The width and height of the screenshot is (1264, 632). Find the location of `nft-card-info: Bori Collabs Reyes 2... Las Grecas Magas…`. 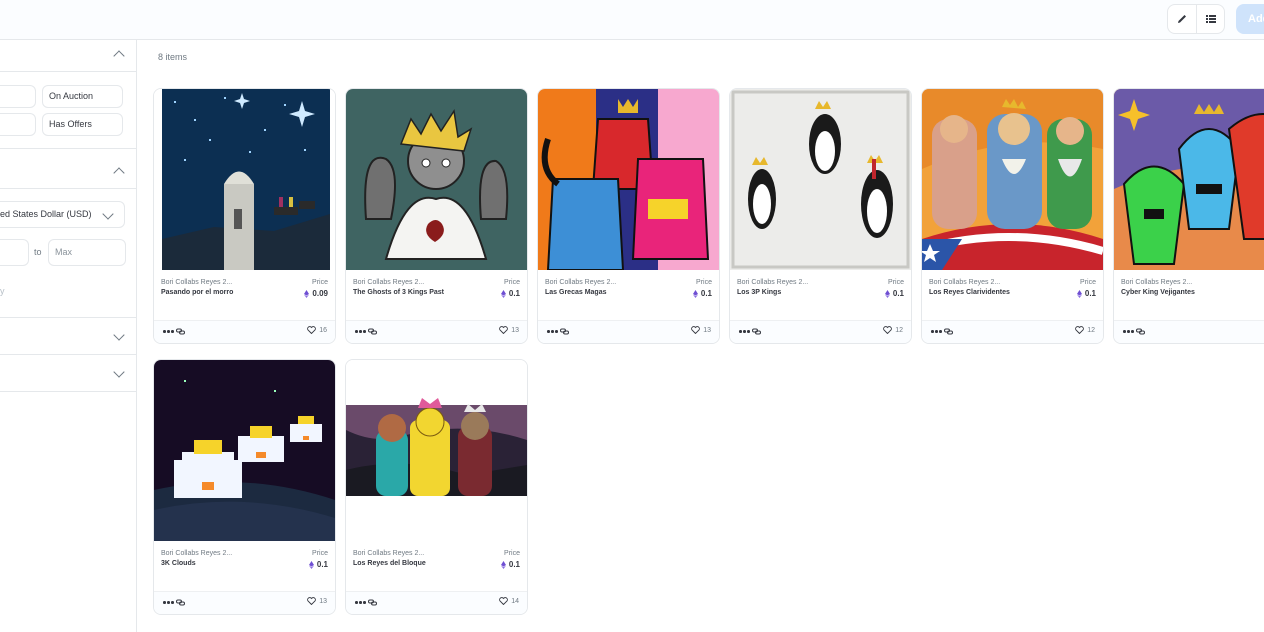

nft-card-info: Bori Collabs Reyes 2... Las Grecas Magas… is located at coordinates (628, 295).